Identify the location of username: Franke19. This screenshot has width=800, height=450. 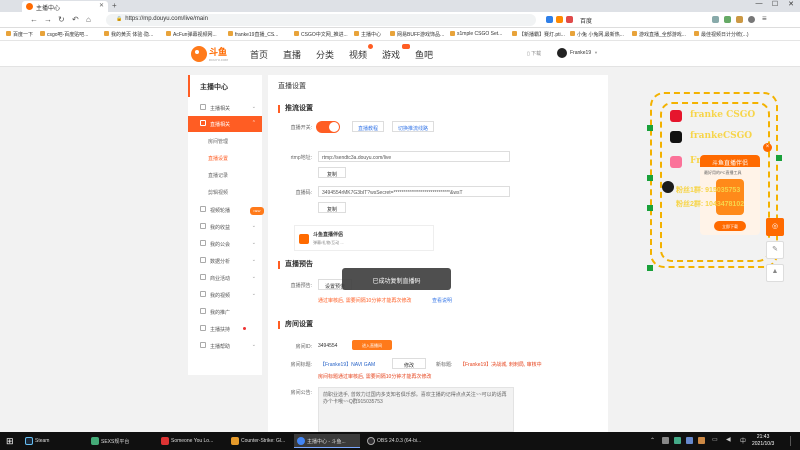
(580, 53).